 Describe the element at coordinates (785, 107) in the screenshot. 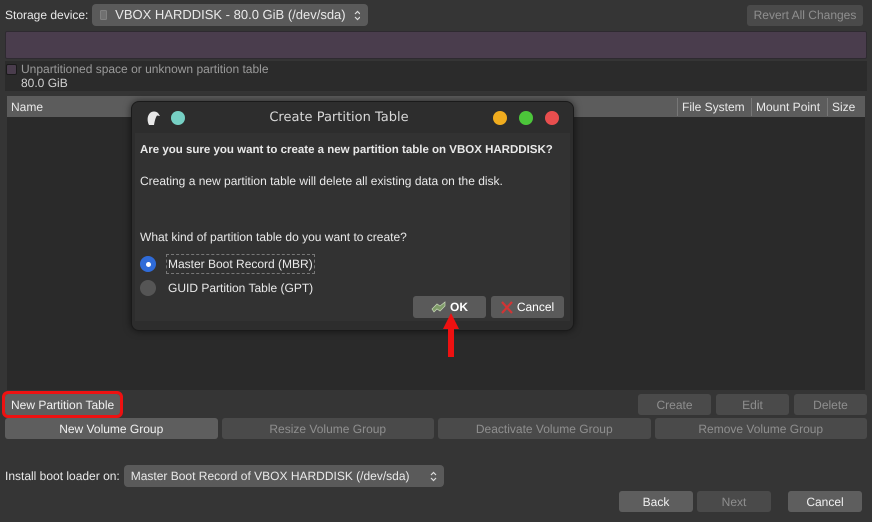

I see `column-header: Mount Point` at that location.